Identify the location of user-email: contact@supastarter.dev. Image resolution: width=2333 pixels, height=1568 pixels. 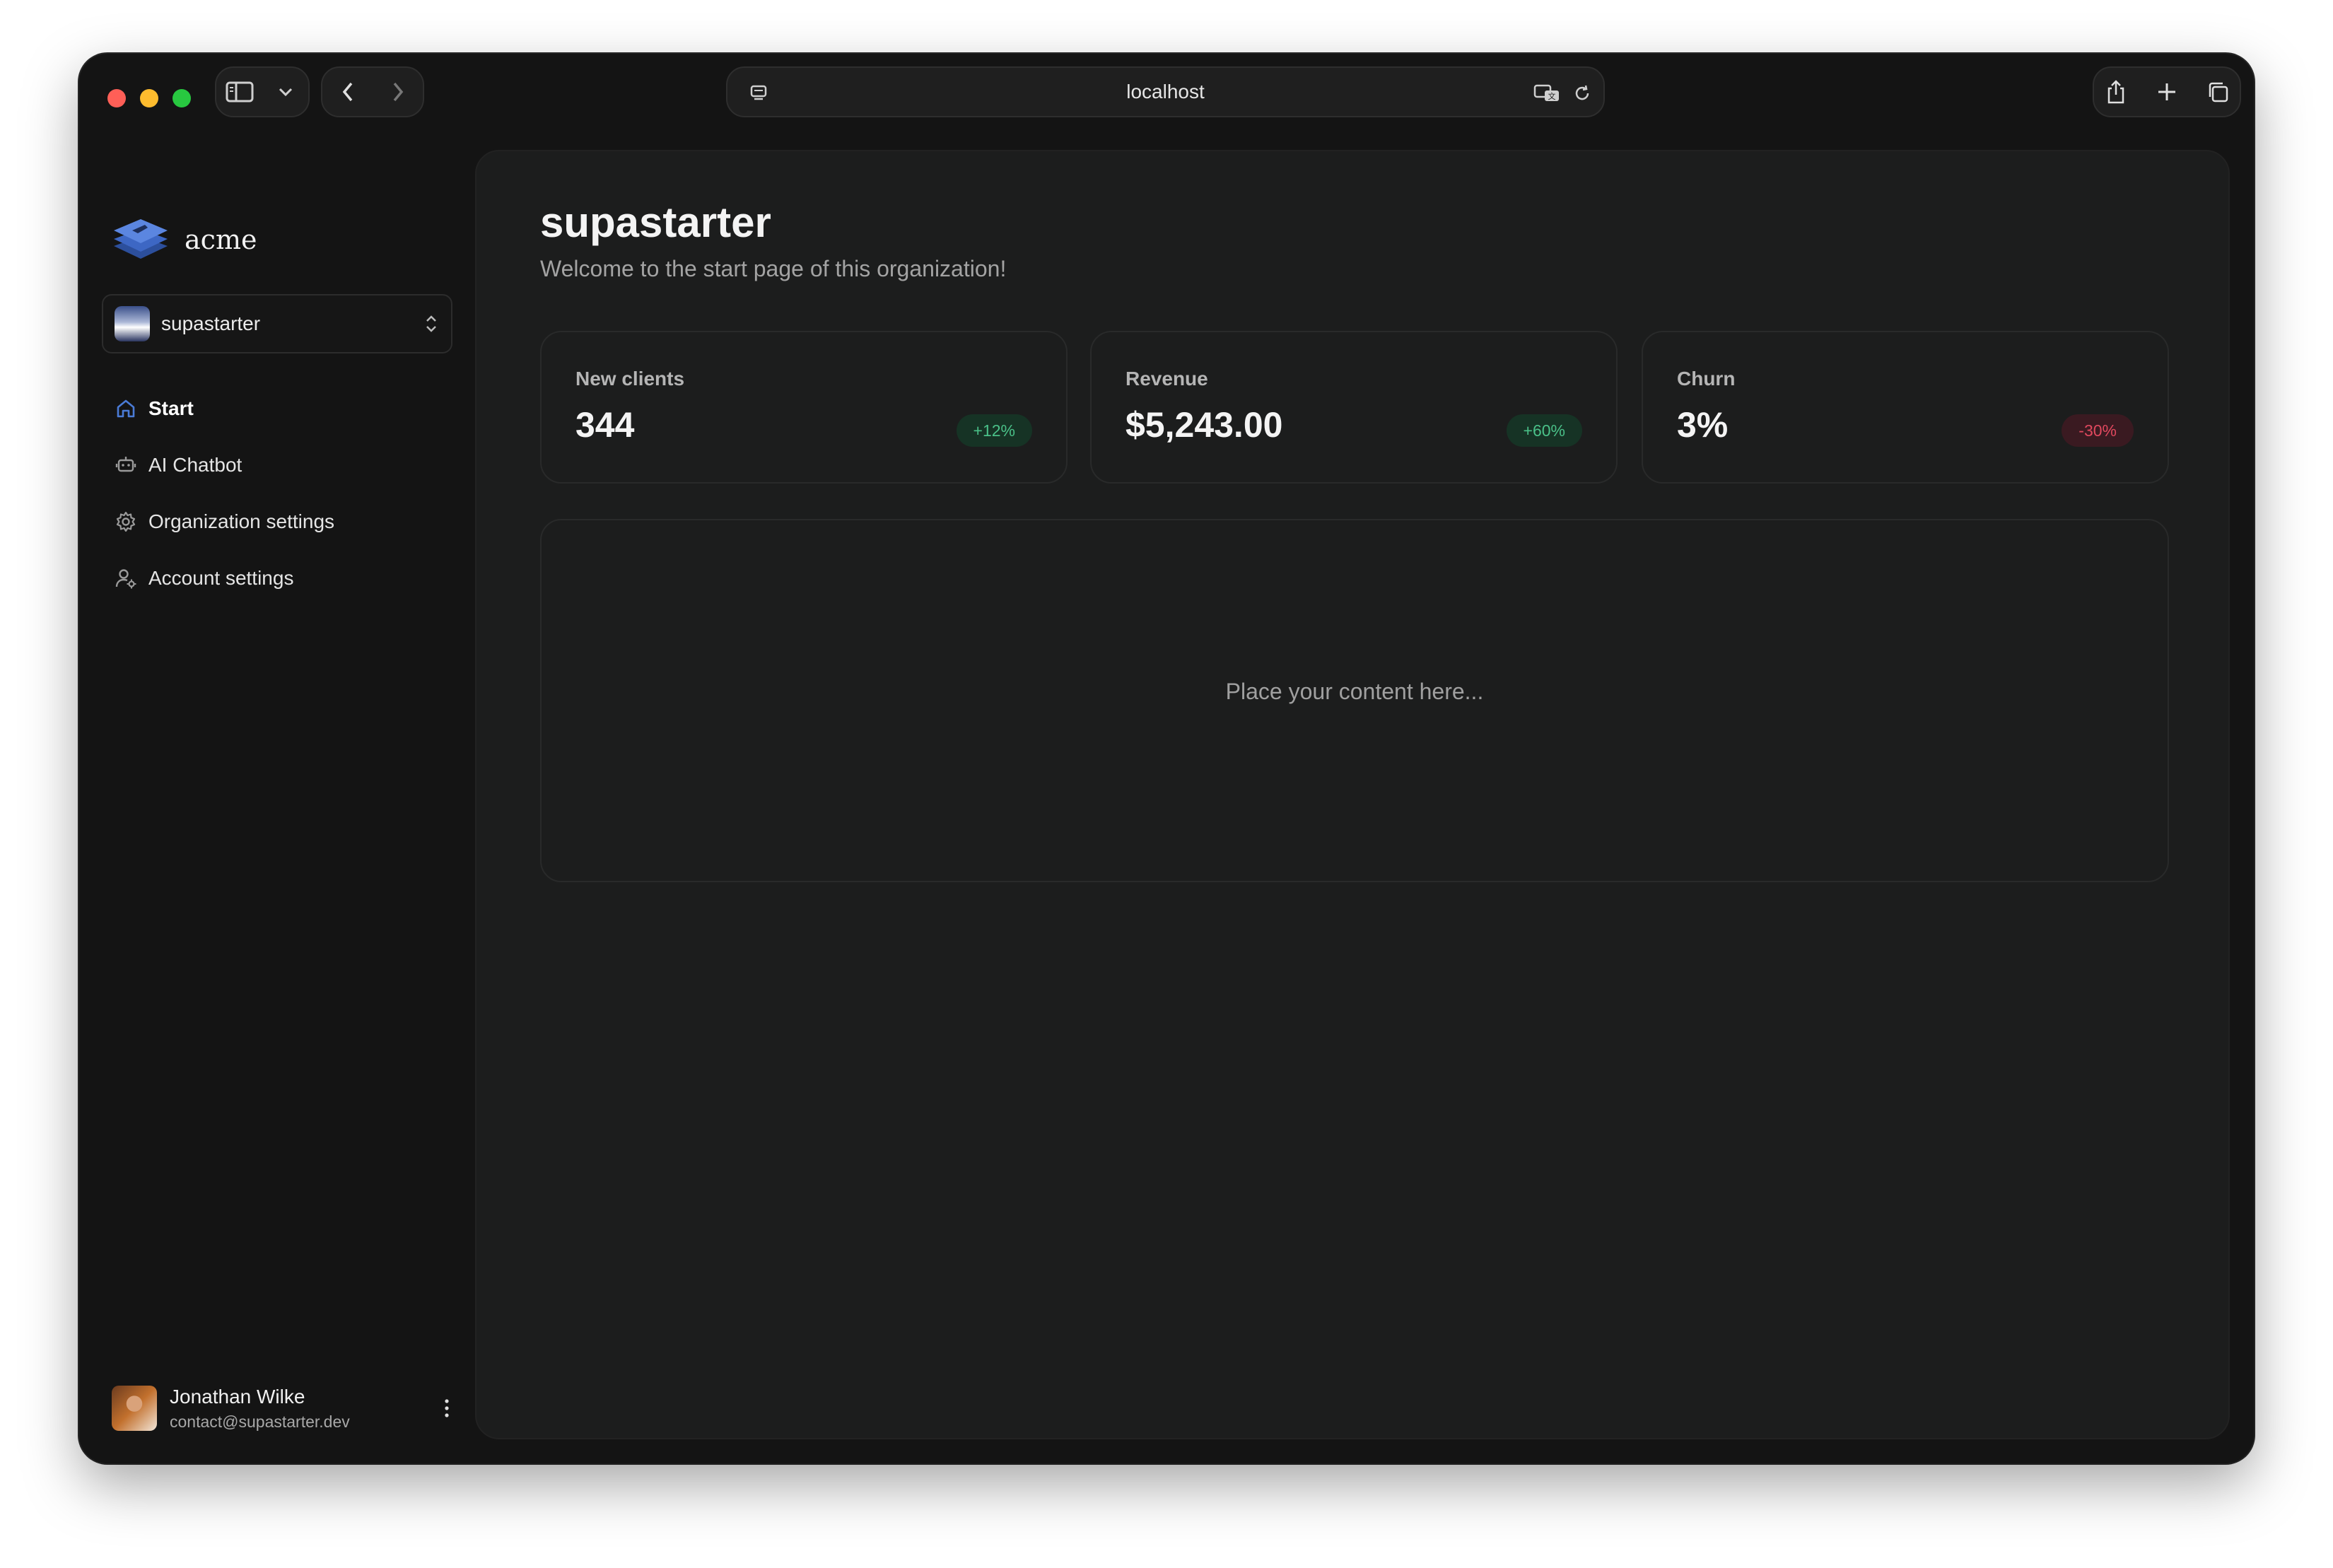
(260, 1421).